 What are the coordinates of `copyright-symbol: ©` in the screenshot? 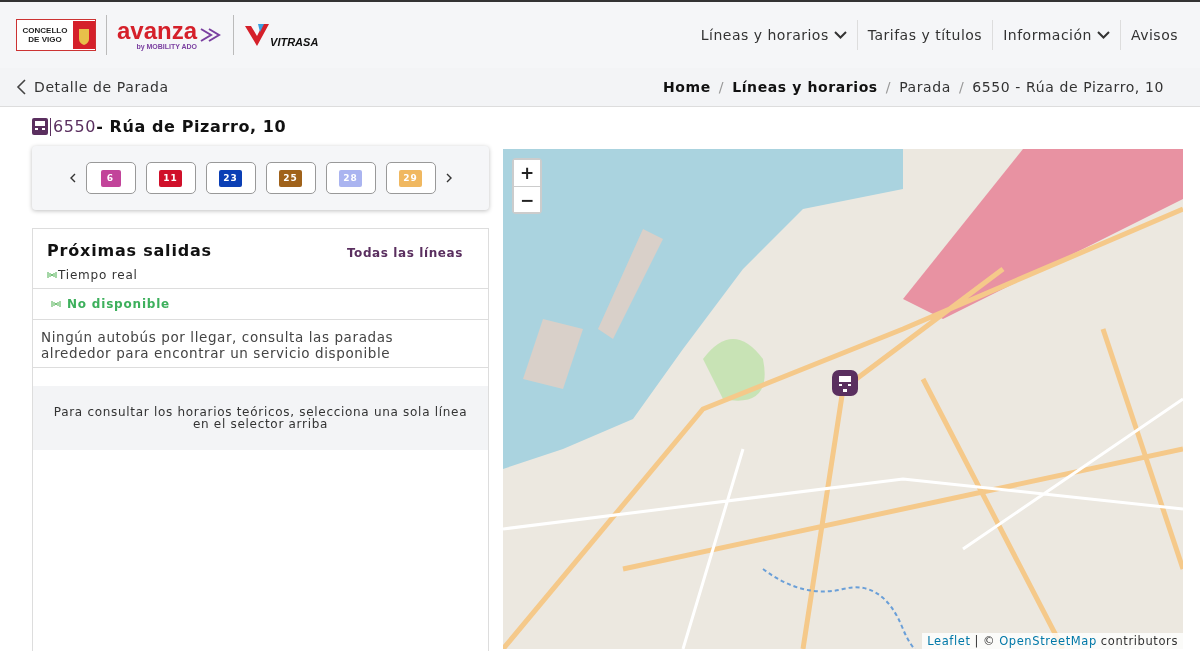 It's located at (989, 641).